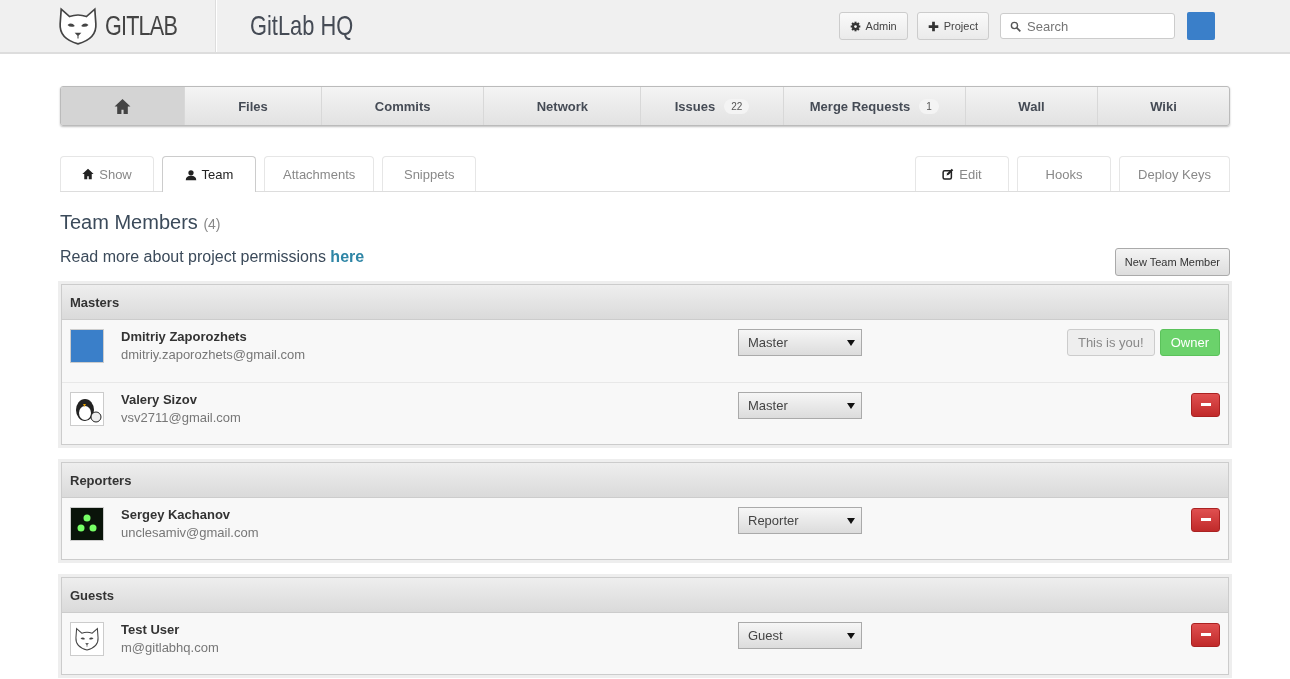  I want to click on avatar-photo-placeholder, so click(87, 346).